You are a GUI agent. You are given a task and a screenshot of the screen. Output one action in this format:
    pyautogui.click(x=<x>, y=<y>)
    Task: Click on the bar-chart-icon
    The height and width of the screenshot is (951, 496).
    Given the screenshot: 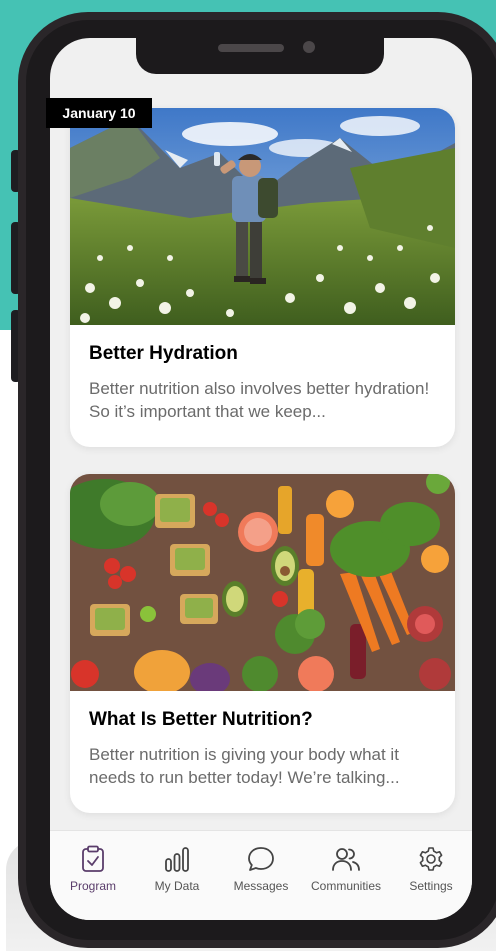 What is the action you would take?
    pyautogui.click(x=177, y=859)
    